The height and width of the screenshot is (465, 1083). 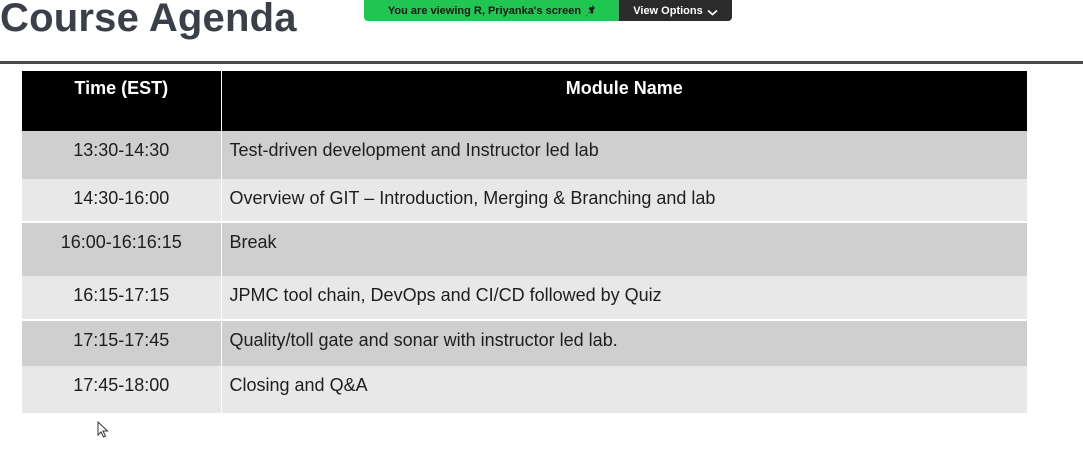 I want to click on share-status-bar: You are viewing R, Priyanka's screen, so click(x=491, y=10).